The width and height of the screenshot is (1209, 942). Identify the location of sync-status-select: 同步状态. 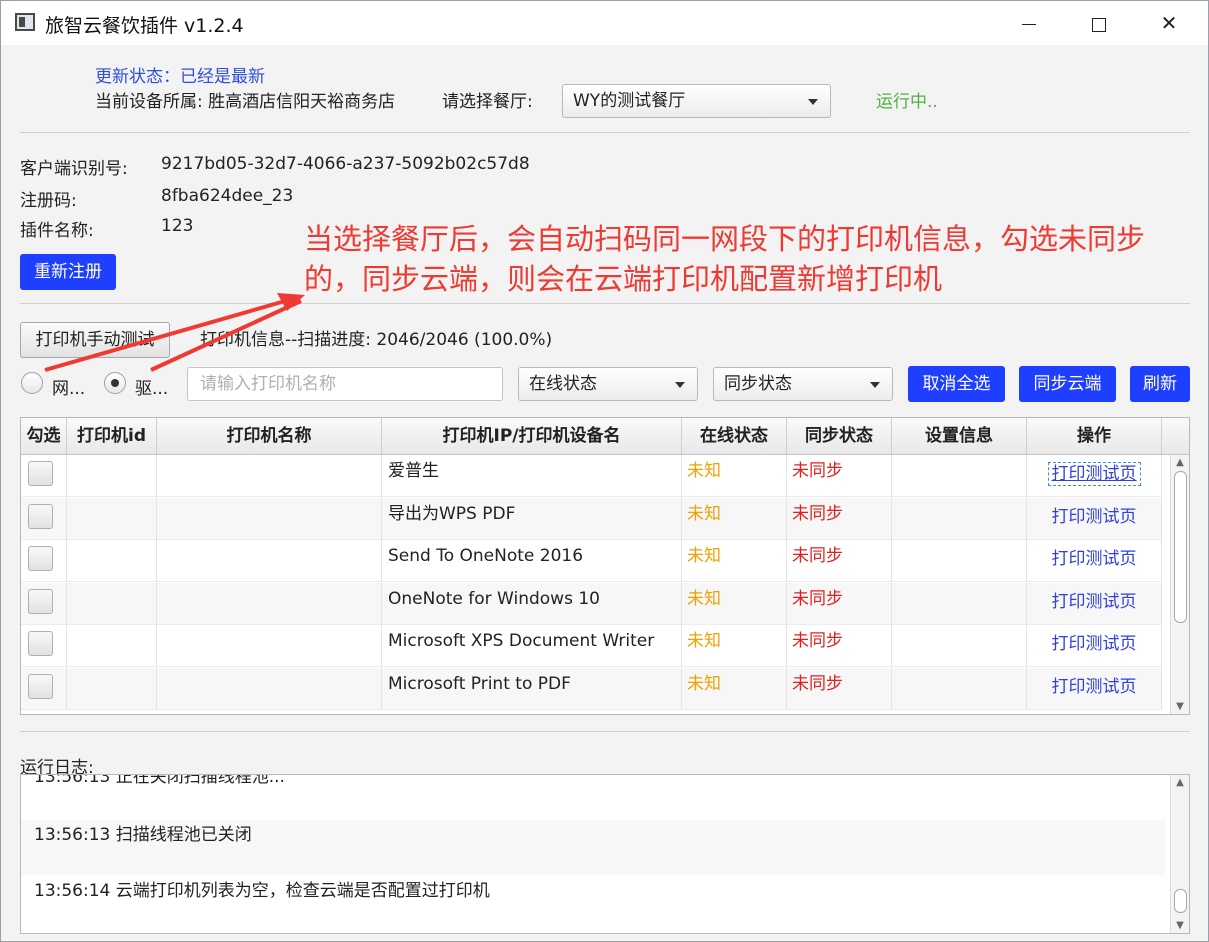
(803, 384).